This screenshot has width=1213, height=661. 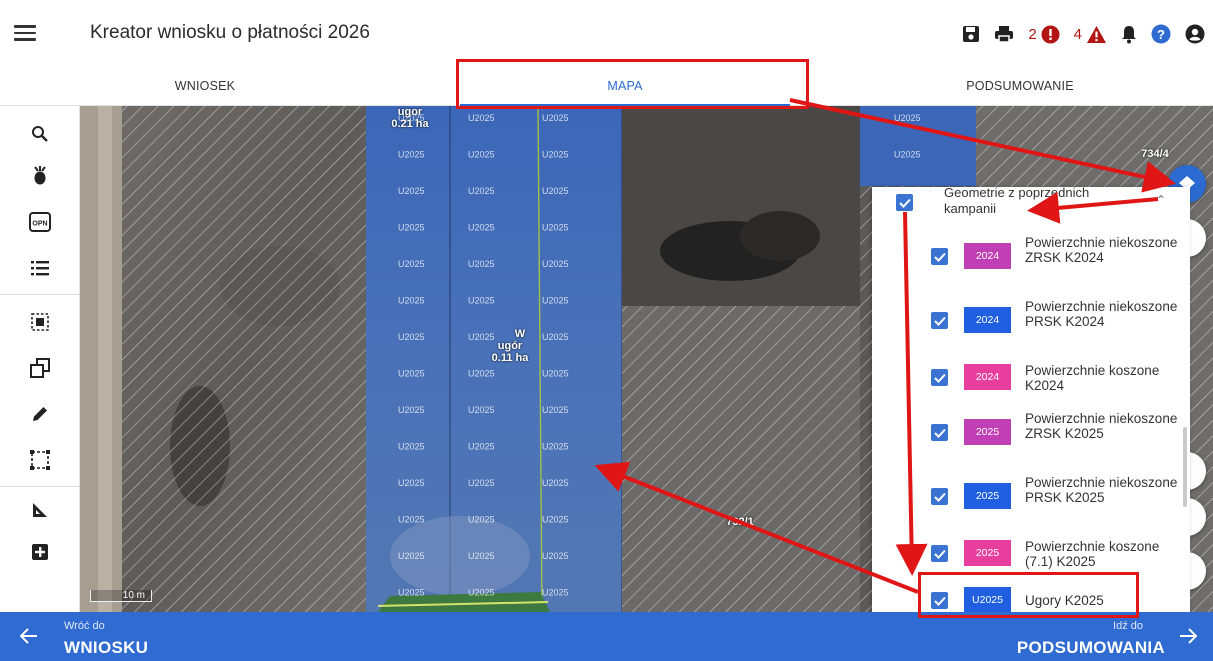 I want to click on warnings-count: 4, so click(x=1077, y=34).